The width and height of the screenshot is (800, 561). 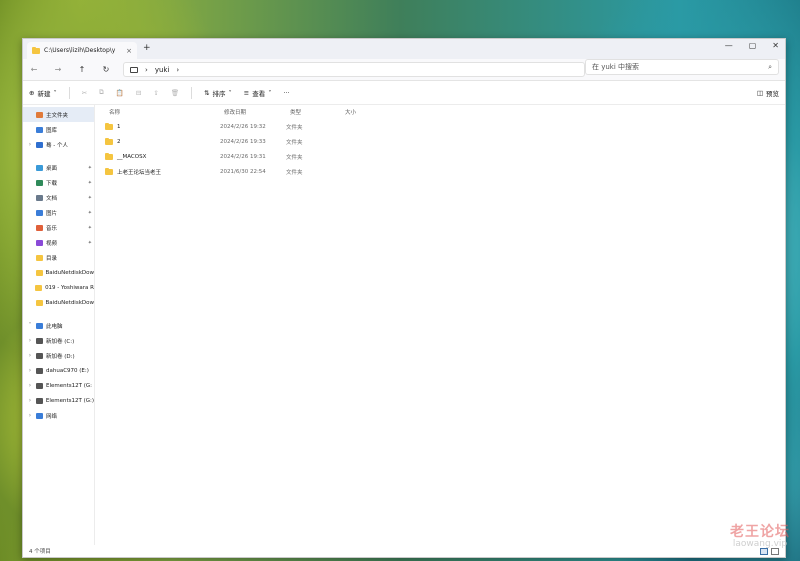 I want to click on expand-chevron-icon: ˅, so click(x=30, y=325).